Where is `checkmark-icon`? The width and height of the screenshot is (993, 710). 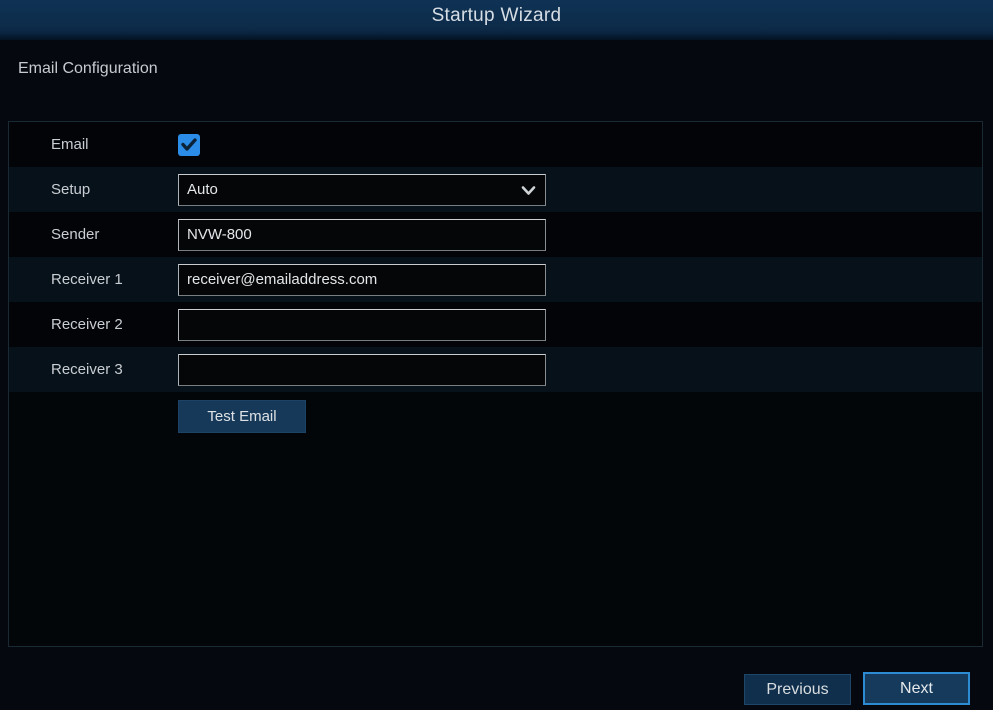 checkmark-icon is located at coordinates (189, 144).